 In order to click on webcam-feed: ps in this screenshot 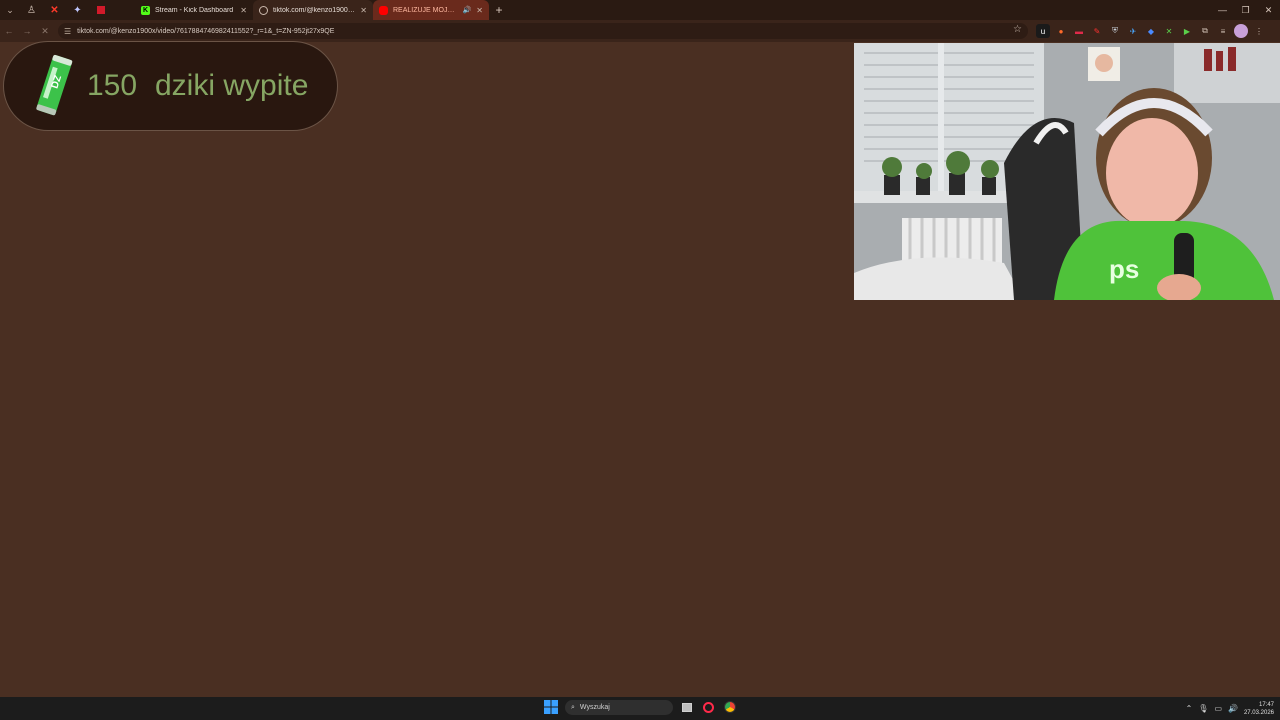, I will do `click(1067, 171)`.